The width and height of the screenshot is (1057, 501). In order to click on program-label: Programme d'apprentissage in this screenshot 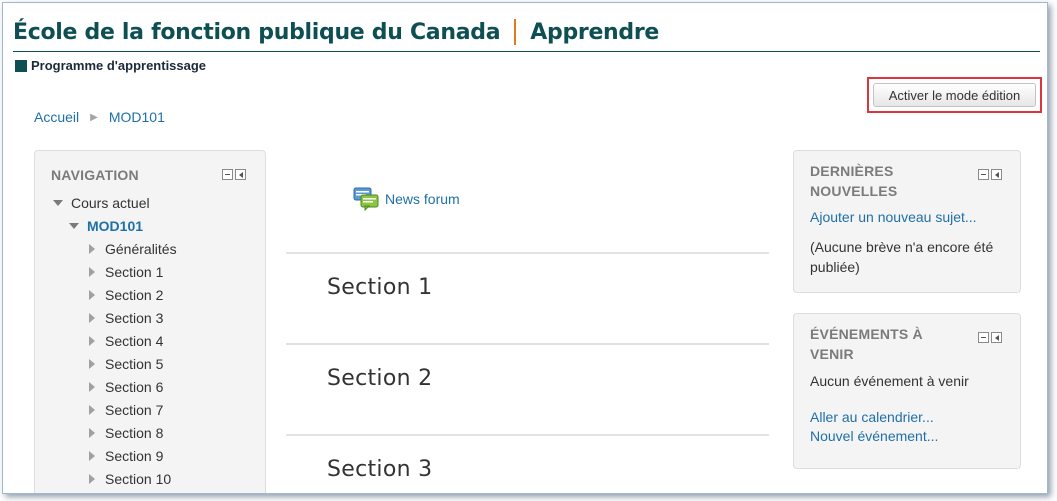, I will do `click(110, 65)`.